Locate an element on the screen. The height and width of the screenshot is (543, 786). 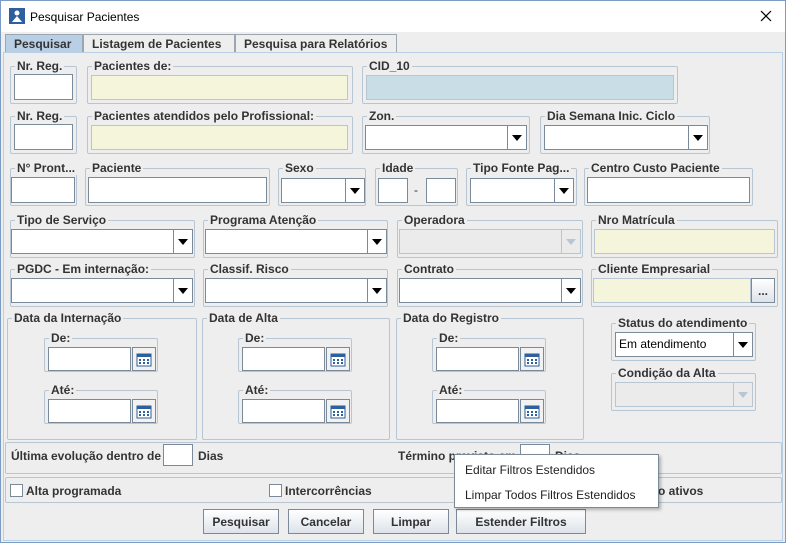
centro-custo-input is located at coordinates (668, 190).